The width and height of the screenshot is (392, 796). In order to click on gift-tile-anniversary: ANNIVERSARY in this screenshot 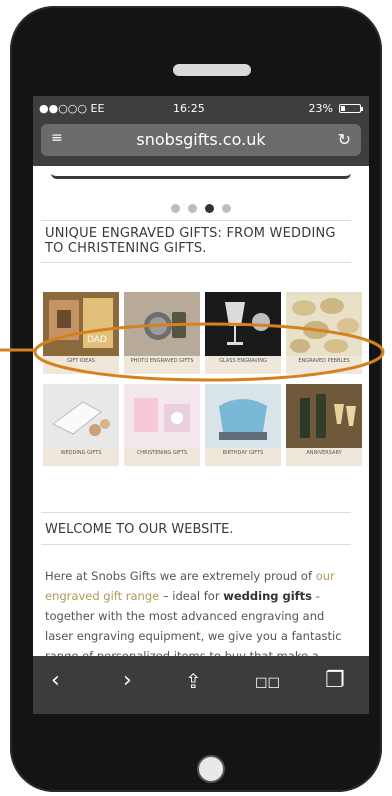, I will do `click(324, 425)`.